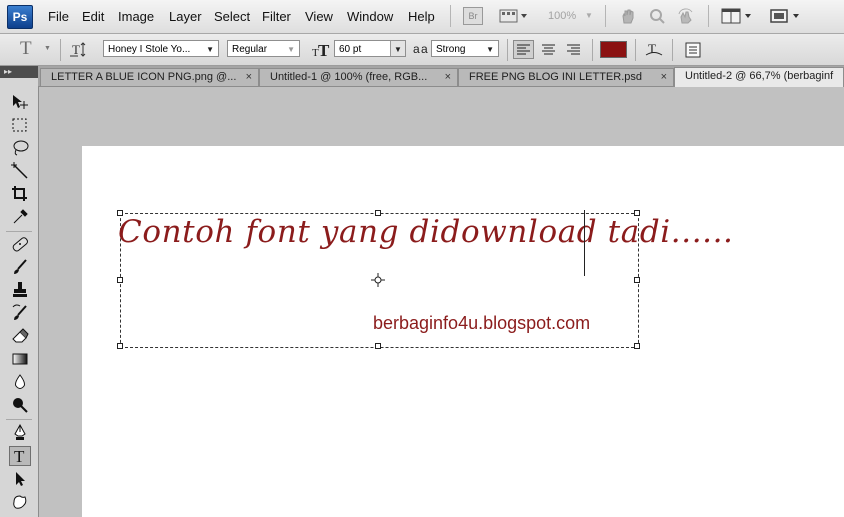 The height and width of the screenshot is (517, 844). I want to click on transform-handle-bottom-center, so click(378, 346).